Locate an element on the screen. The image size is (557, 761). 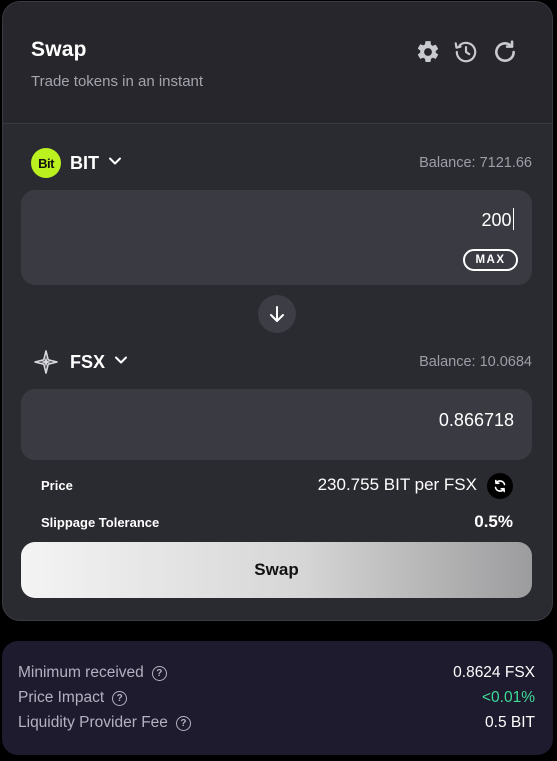
price-label: Price is located at coordinates (57, 485).